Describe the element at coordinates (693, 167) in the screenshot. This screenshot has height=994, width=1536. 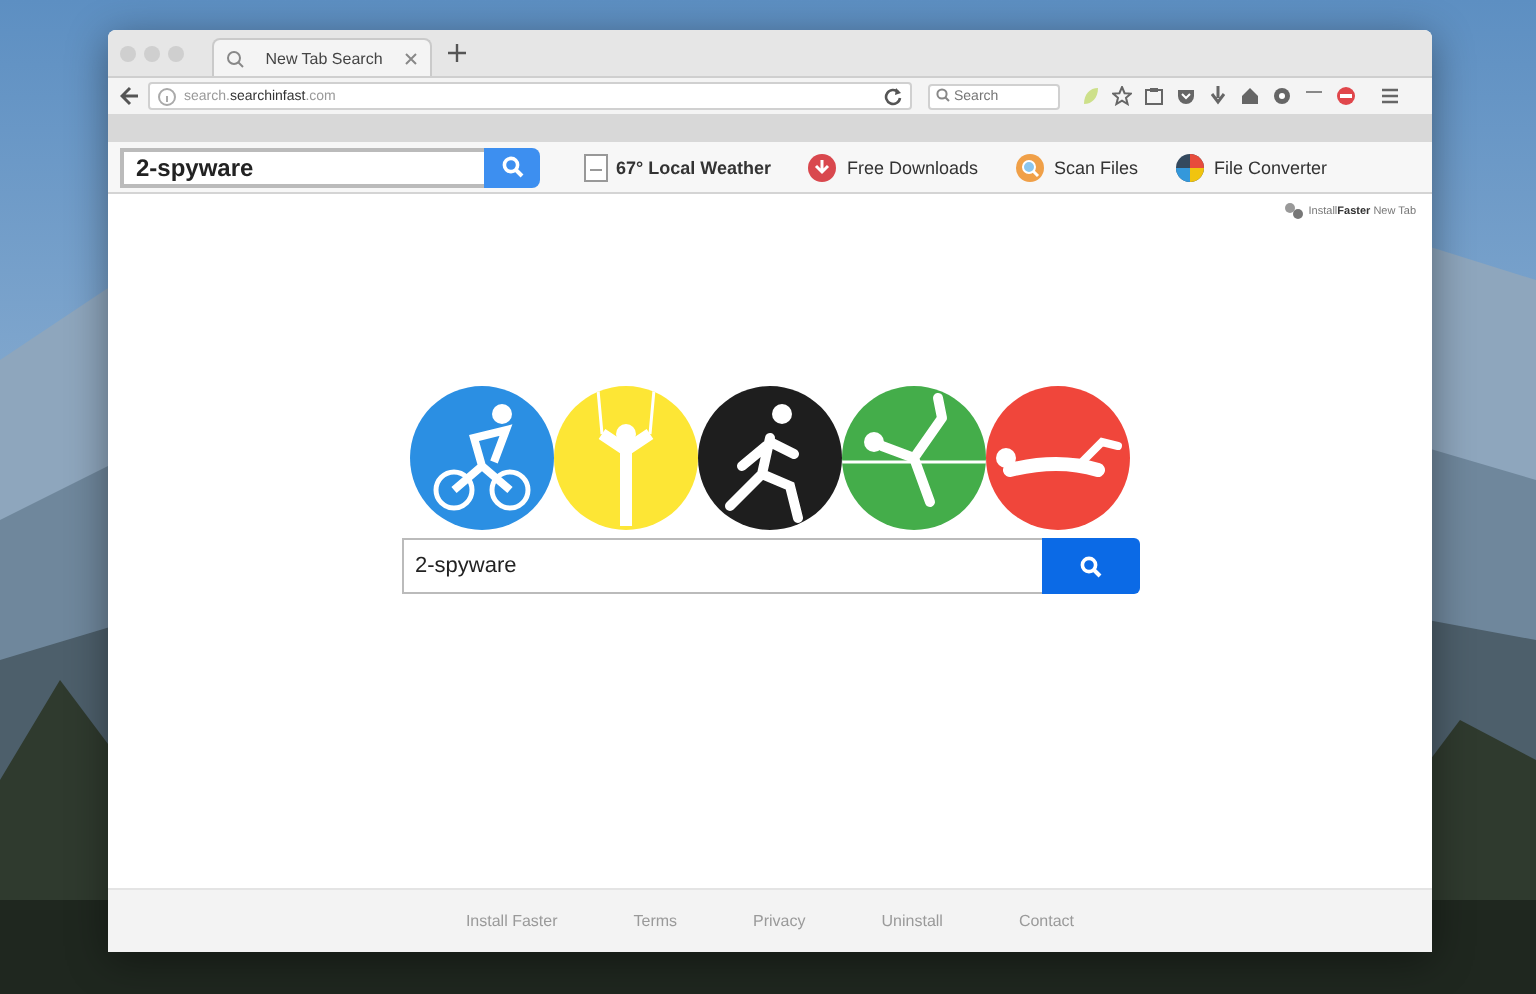
I see `weather-label: 67° Local Weather` at that location.